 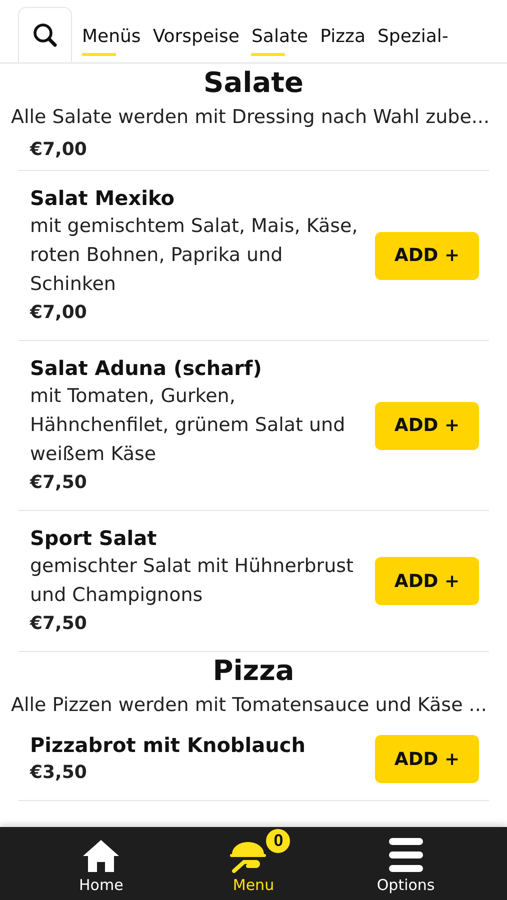 I want to click on nav-tab: 0 Menu, so click(x=253, y=863).